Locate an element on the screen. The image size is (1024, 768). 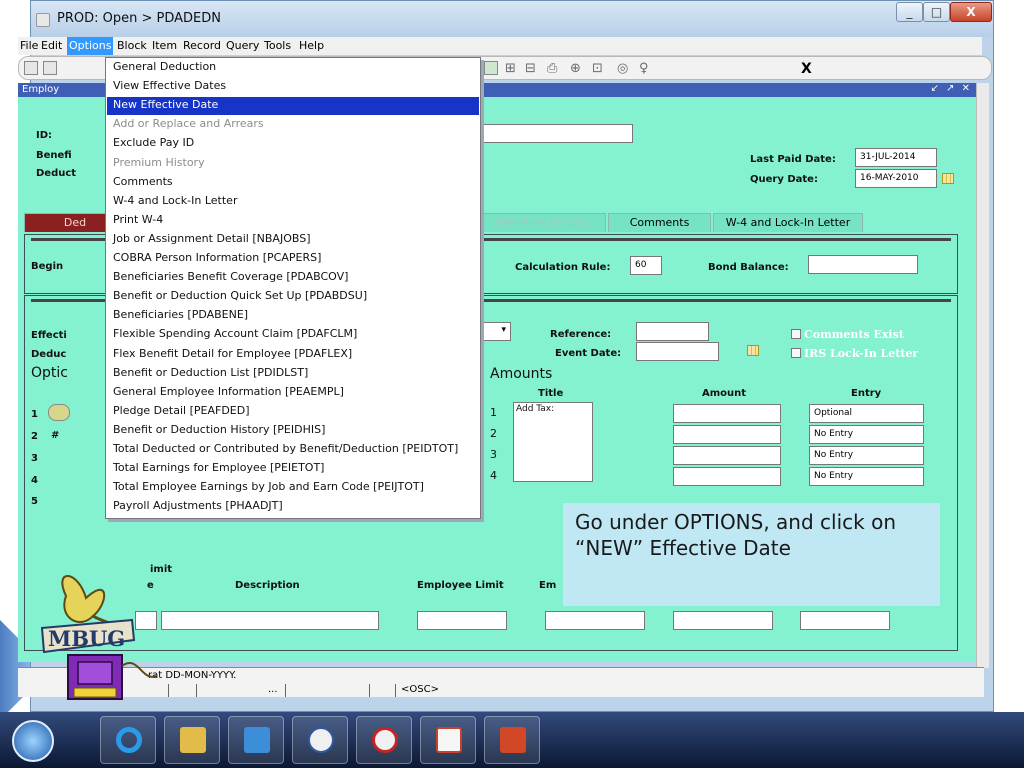
limit-extra-field is located at coordinates (723, 620).